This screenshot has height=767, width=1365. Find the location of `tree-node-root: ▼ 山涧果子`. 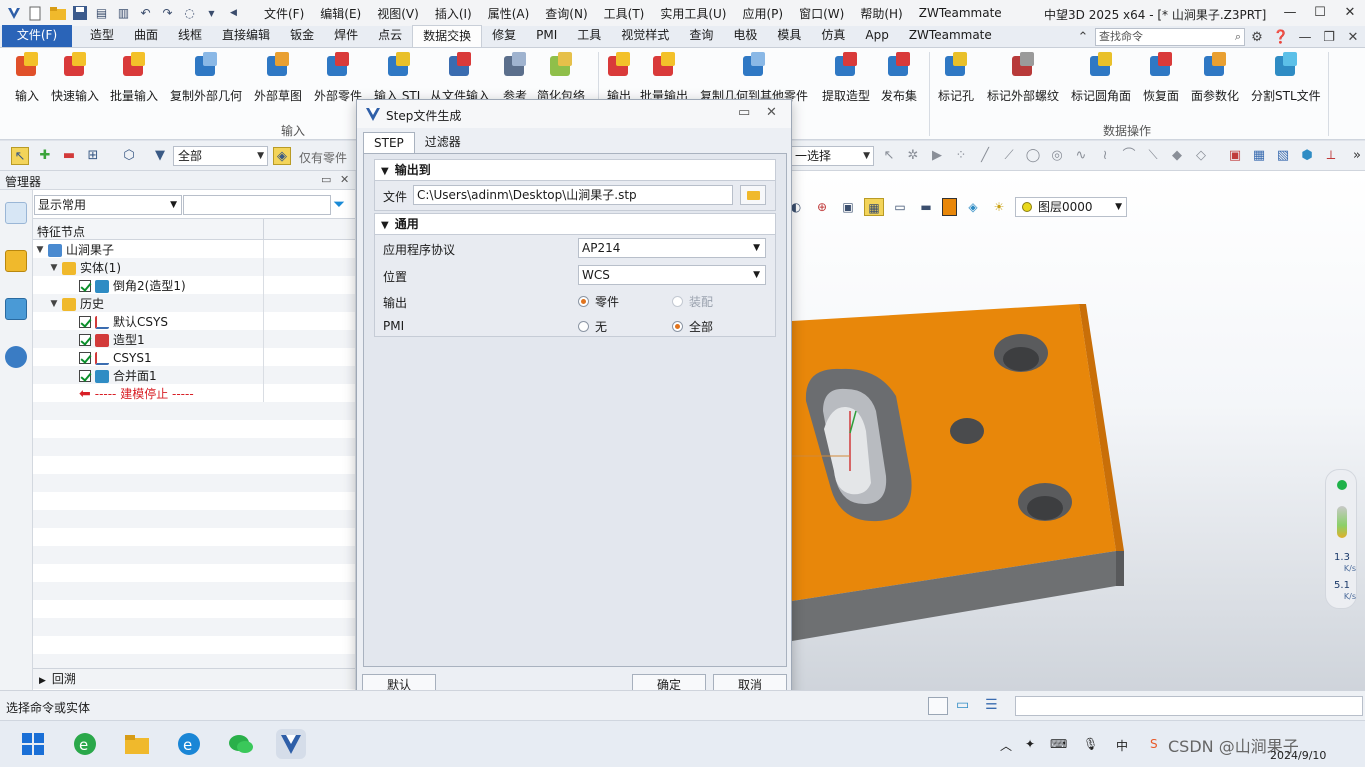

tree-node-root: ▼ 山涧果子 is located at coordinates (74, 250).